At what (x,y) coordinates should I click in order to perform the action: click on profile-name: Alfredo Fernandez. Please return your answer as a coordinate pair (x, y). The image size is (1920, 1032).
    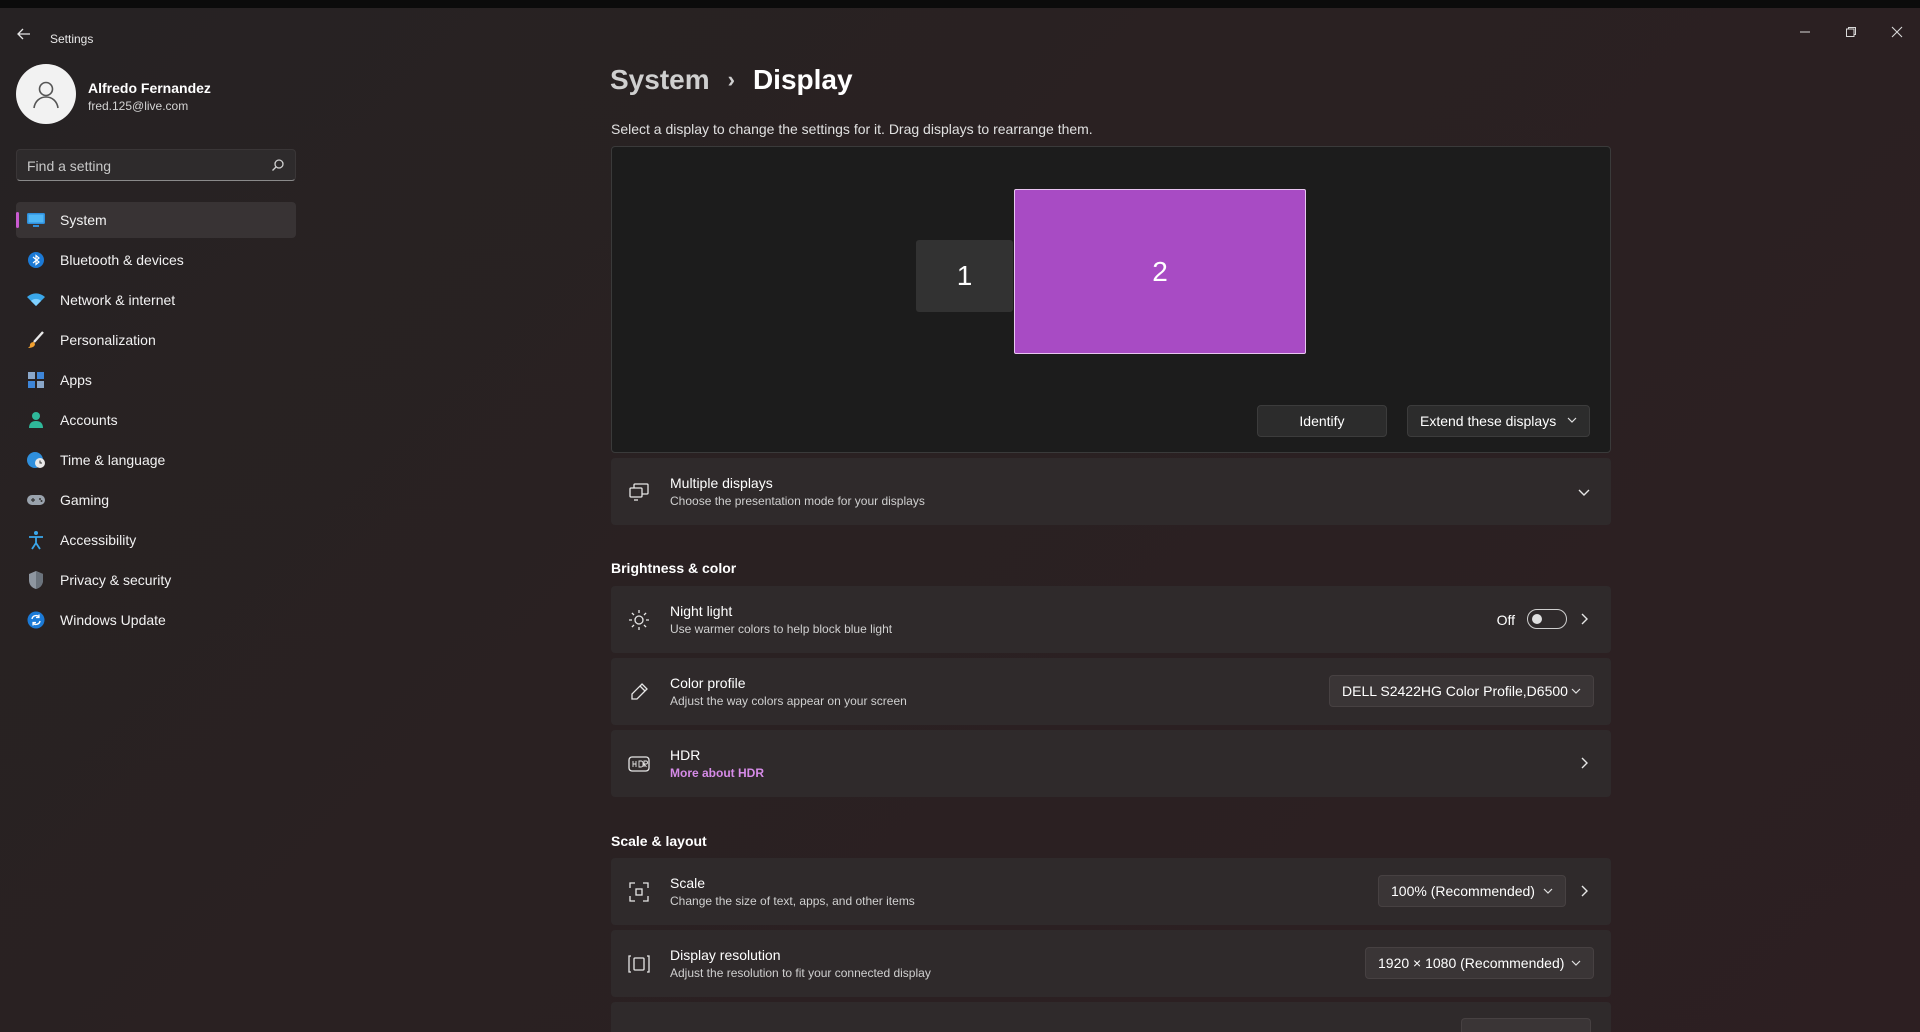
    Looking at the image, I should click on (149, 88).